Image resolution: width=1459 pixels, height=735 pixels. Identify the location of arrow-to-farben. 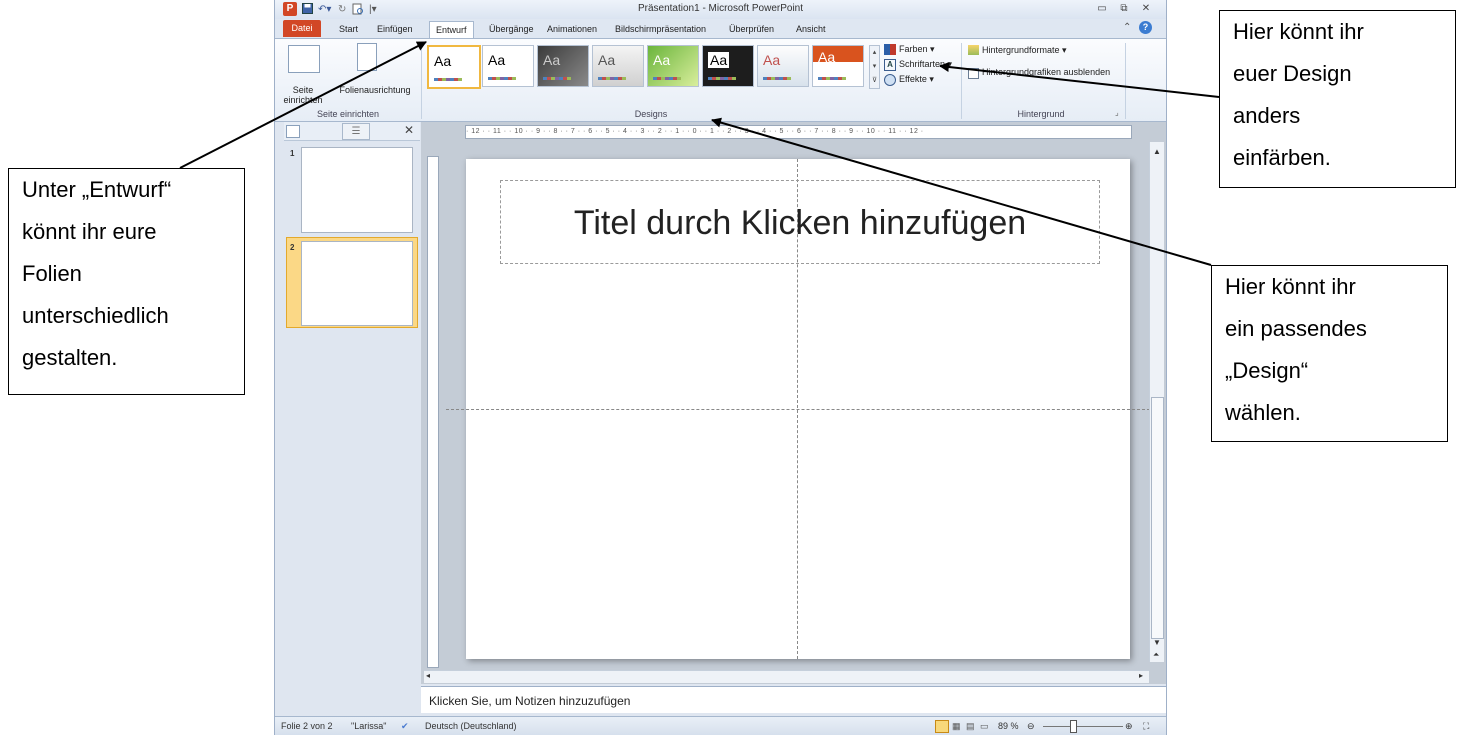
(1079, 80).